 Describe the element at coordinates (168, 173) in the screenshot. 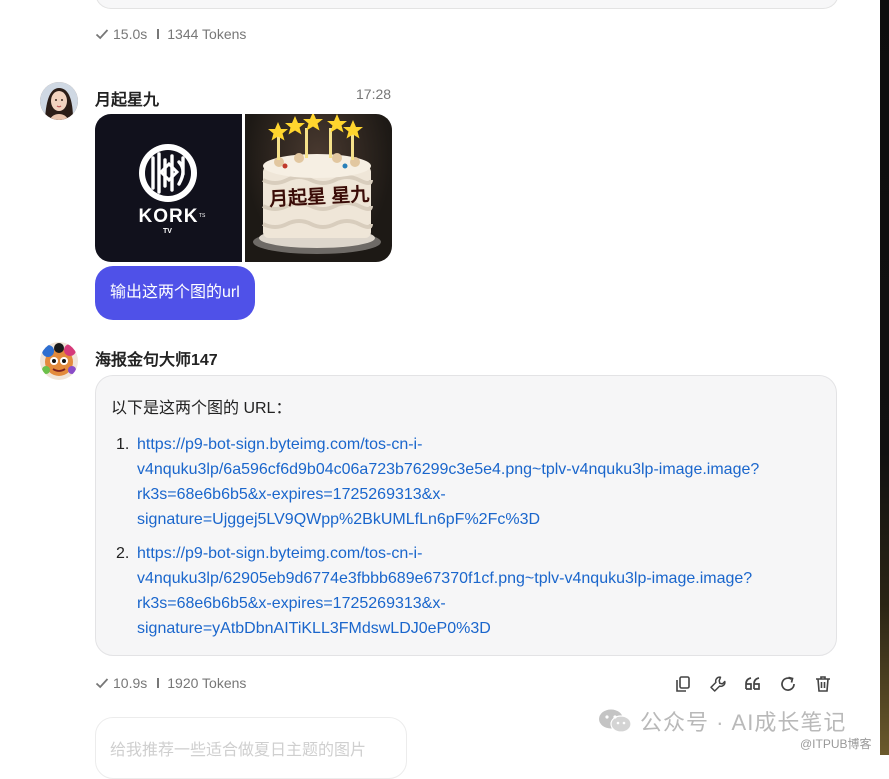

I see `kork-logo-icon` at that location.